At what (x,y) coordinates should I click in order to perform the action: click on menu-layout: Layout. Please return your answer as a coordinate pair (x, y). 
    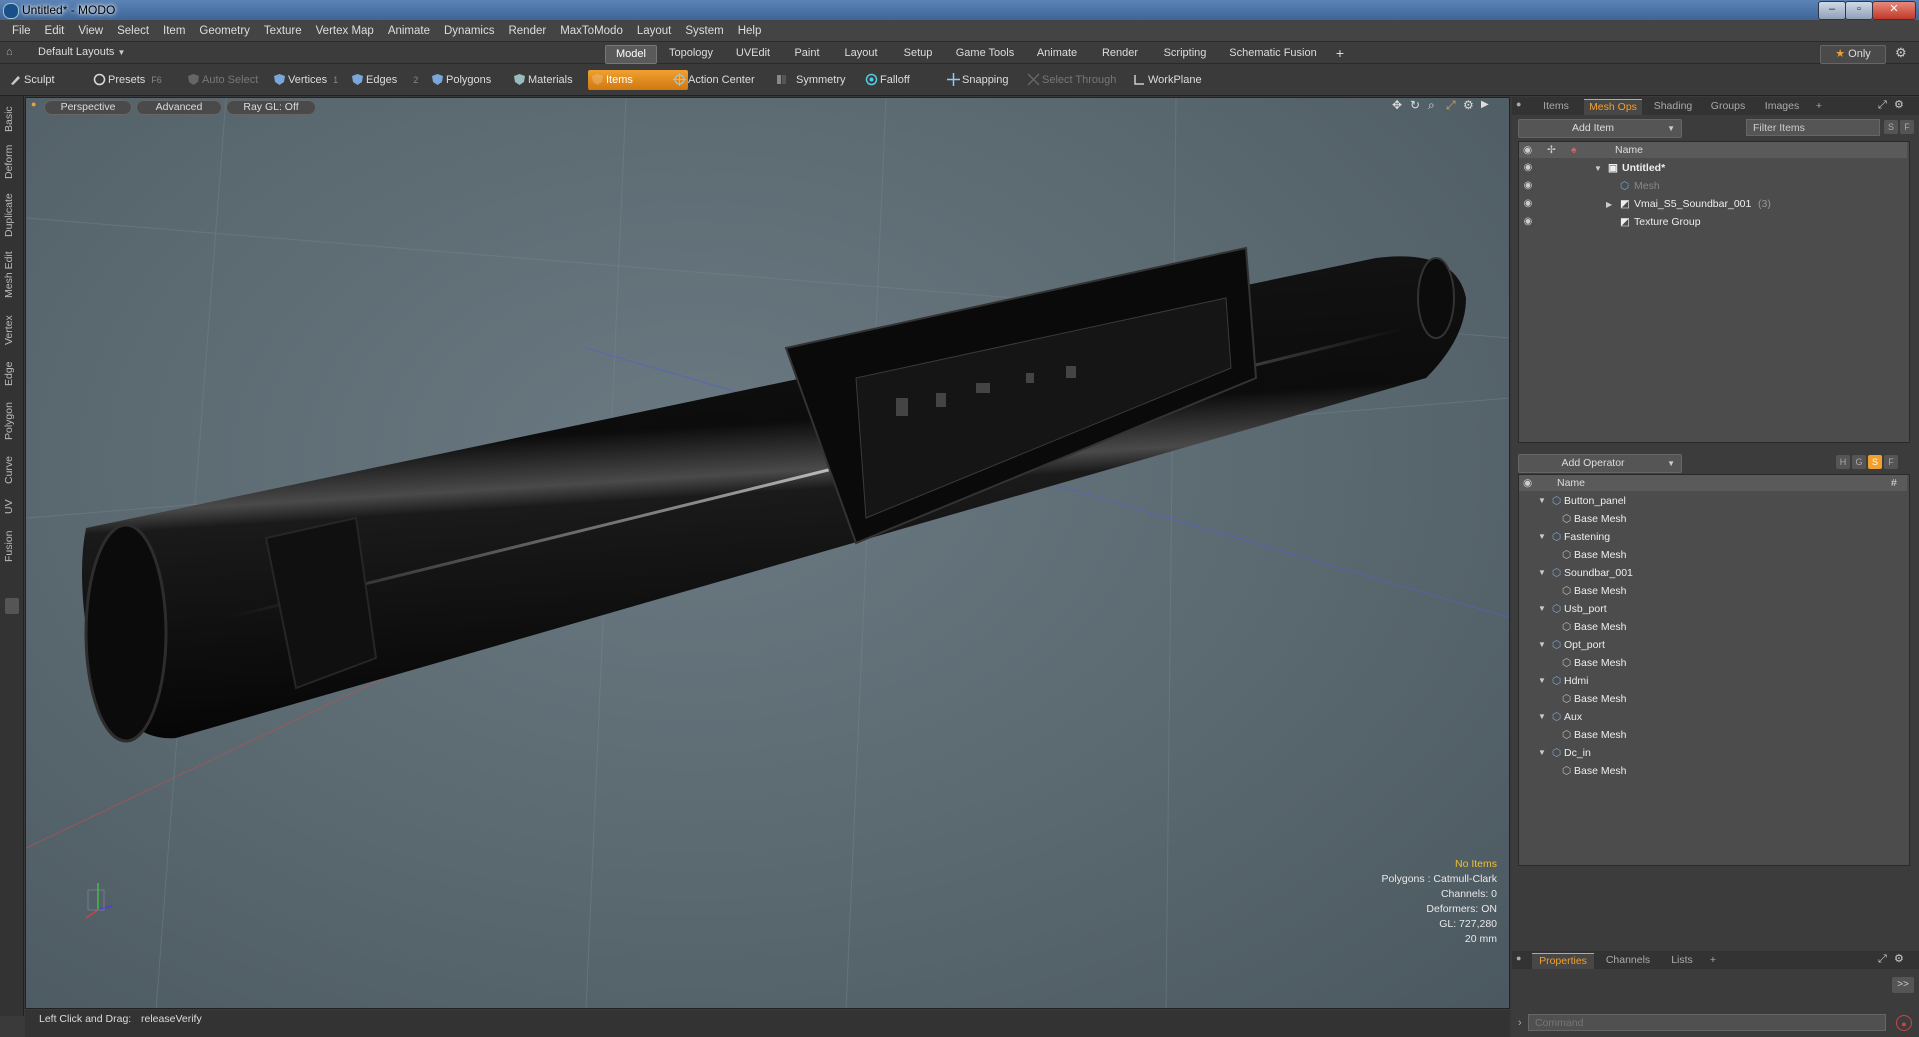
    Looking at the image, I should click on (654, 31).